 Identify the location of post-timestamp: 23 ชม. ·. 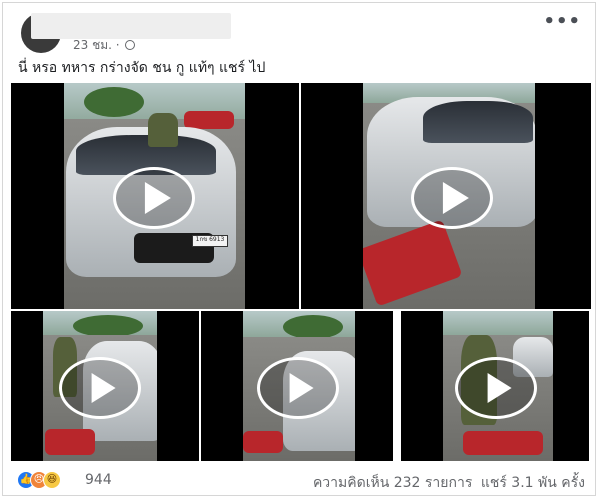
(104, 45).